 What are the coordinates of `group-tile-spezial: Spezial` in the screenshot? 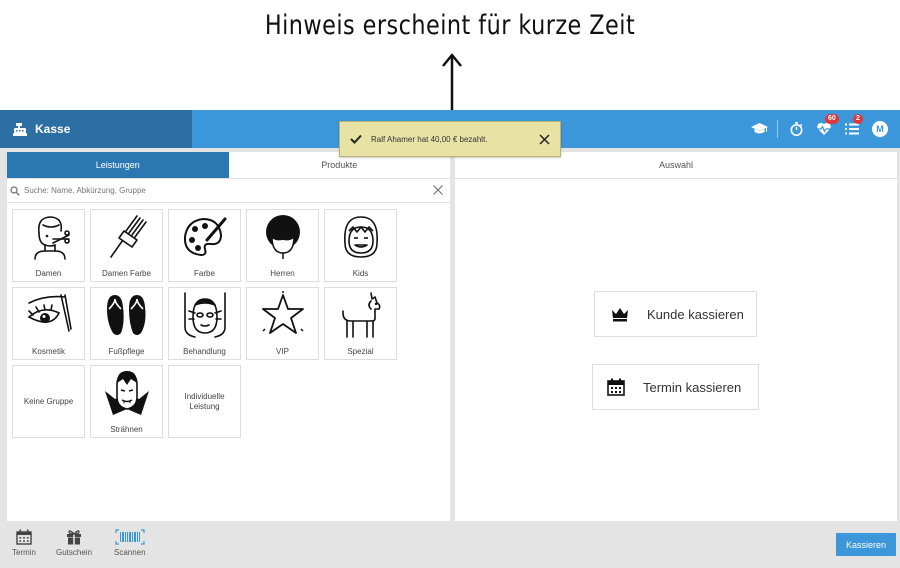 It's located at (360, 323).